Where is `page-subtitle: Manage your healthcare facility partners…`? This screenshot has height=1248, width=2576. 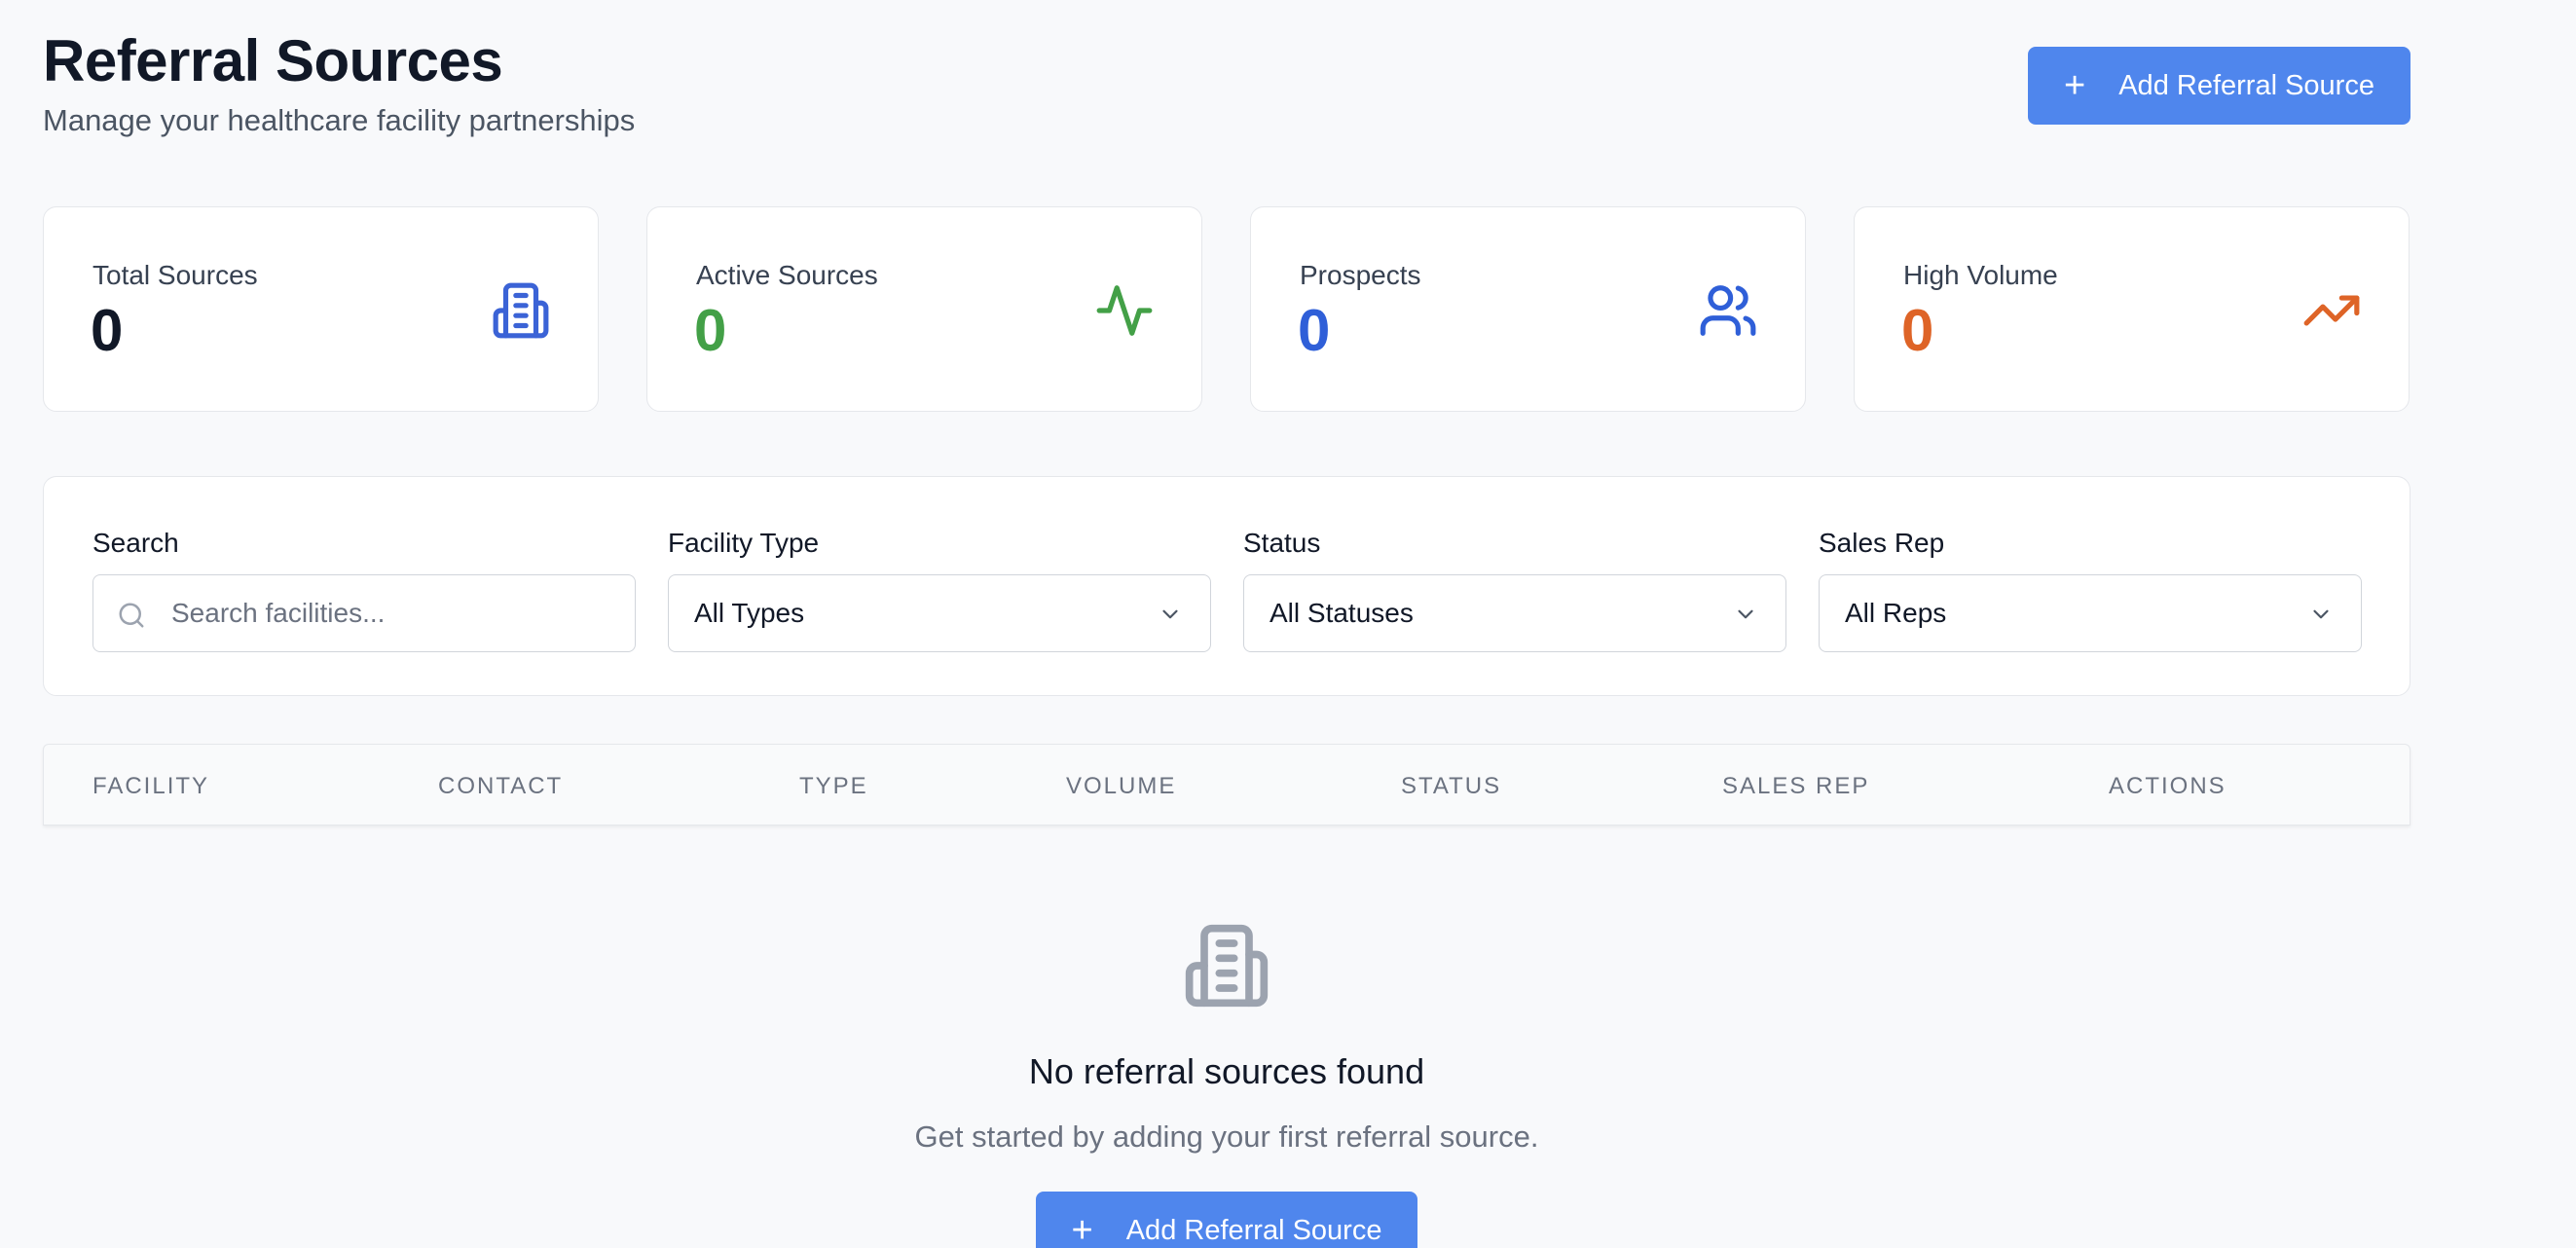 page-subtitle: Manage your healthcare facility partners… is located at coordinates (339, 120).